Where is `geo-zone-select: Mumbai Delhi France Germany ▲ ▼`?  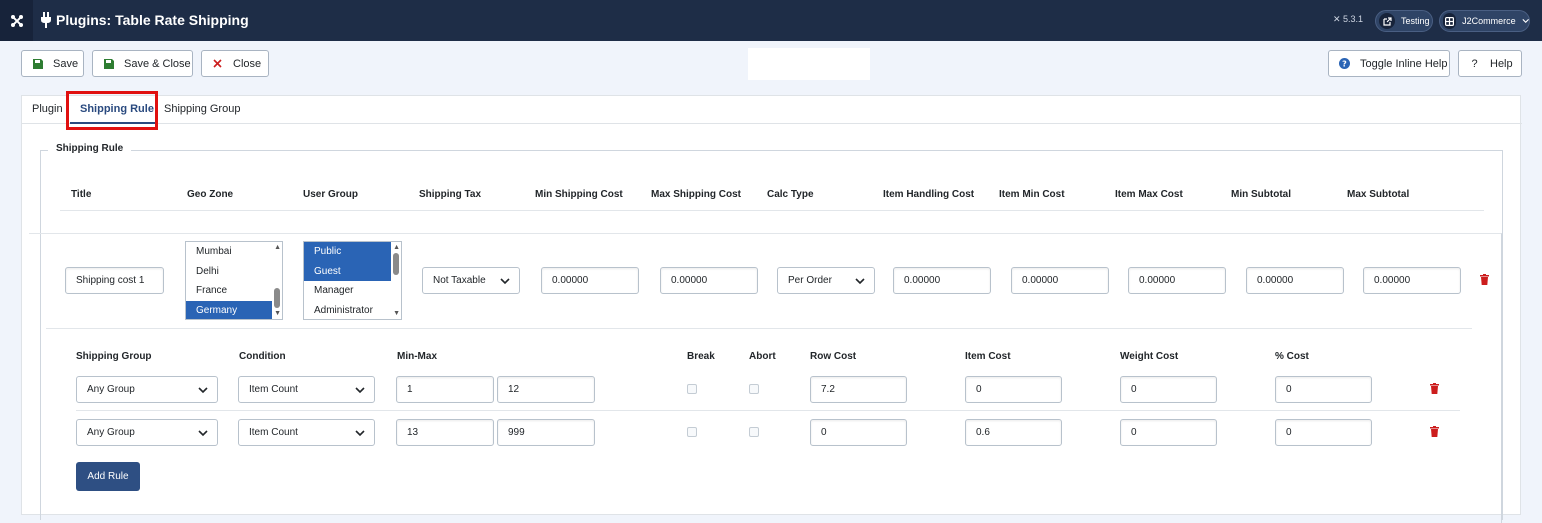 geo-zone-select: Mumbai Delhi France Germany ▲ ▼ is located at coordinates (234, 280).